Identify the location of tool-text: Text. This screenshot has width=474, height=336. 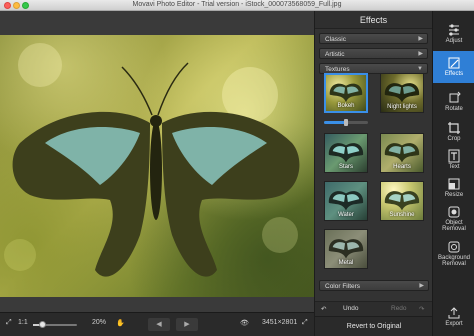
(453, 160).